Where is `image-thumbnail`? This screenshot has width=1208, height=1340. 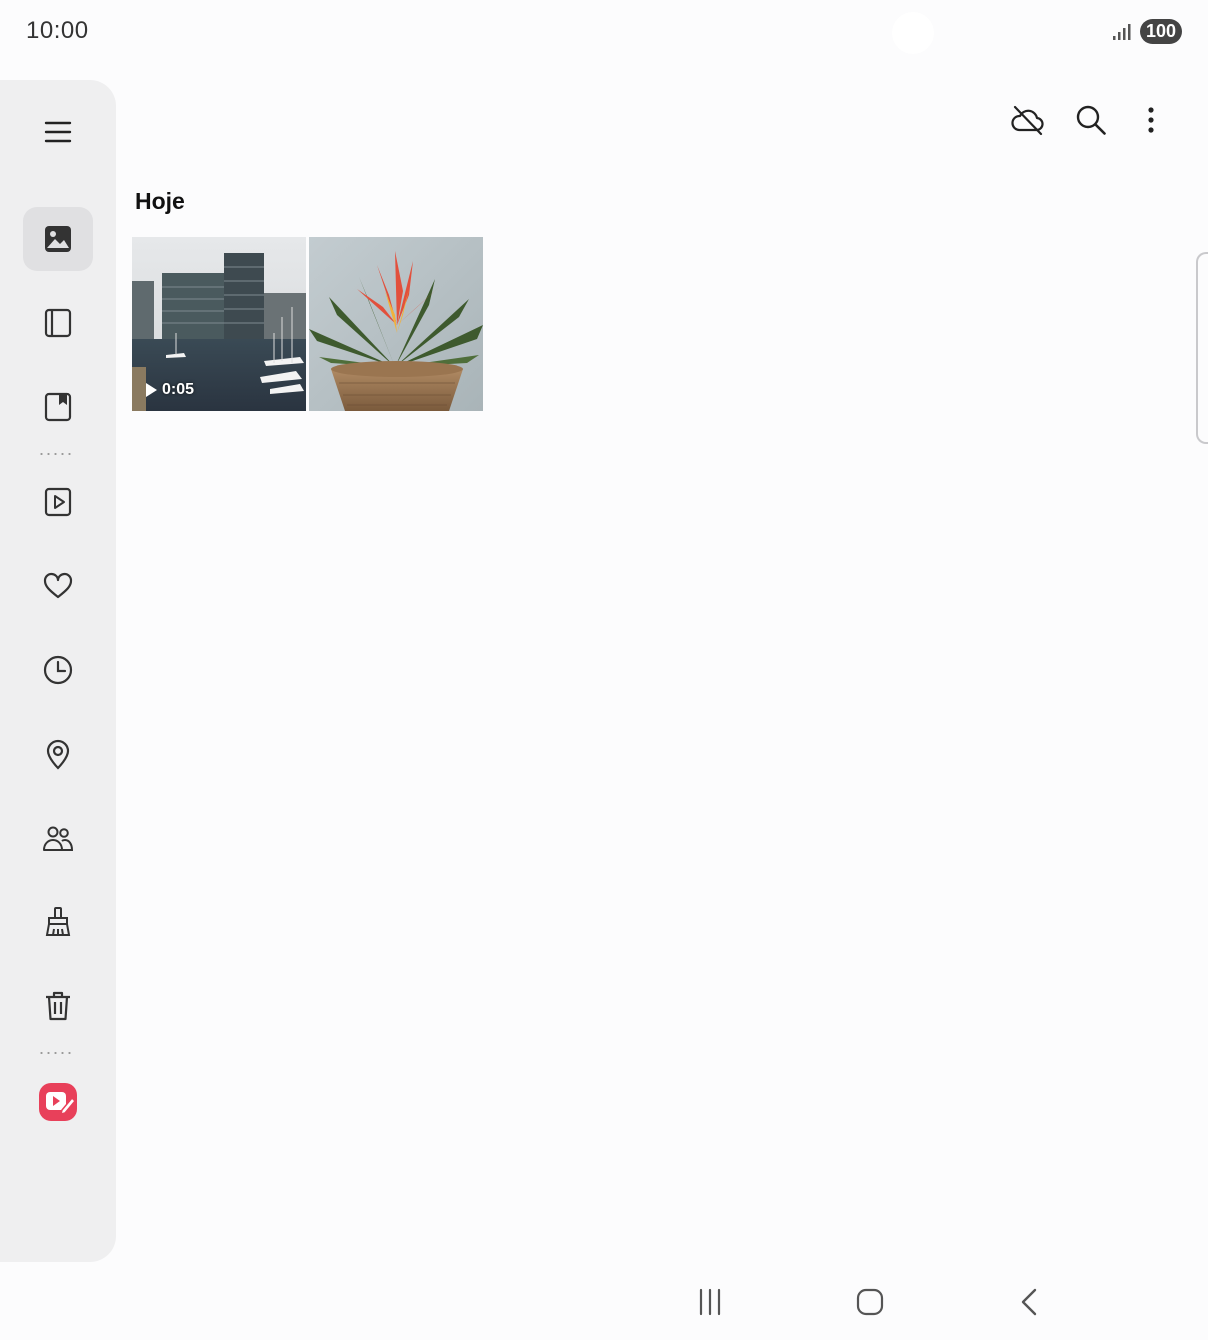
image-thumbnail is located at coordinates (396, 324).